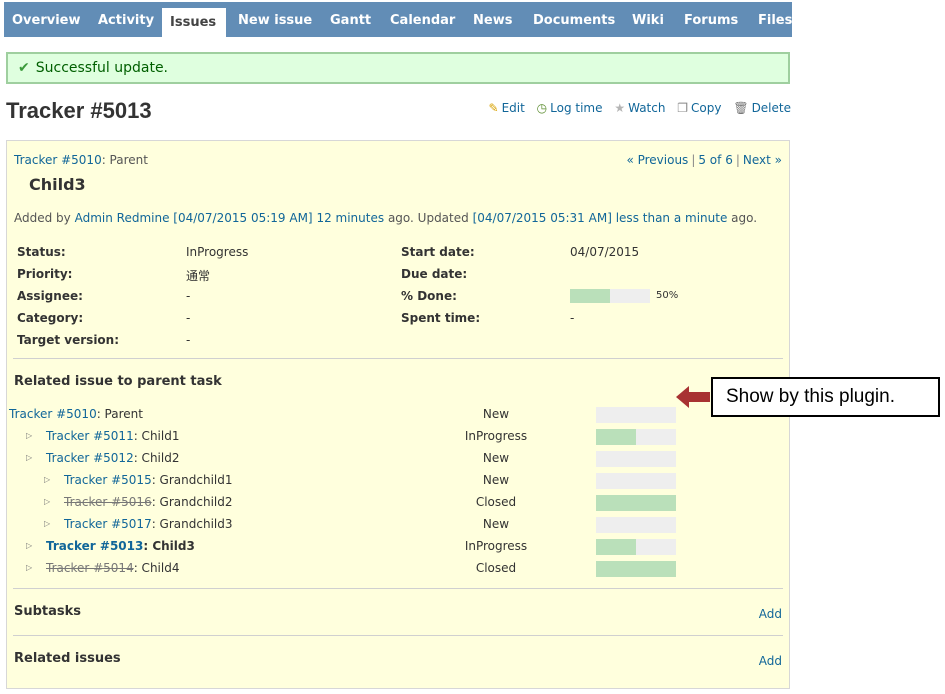 The height and width of the screenshot is (694, 945). I want to click on related-subject: Tracker #5012: Child2, so click(113, 458).